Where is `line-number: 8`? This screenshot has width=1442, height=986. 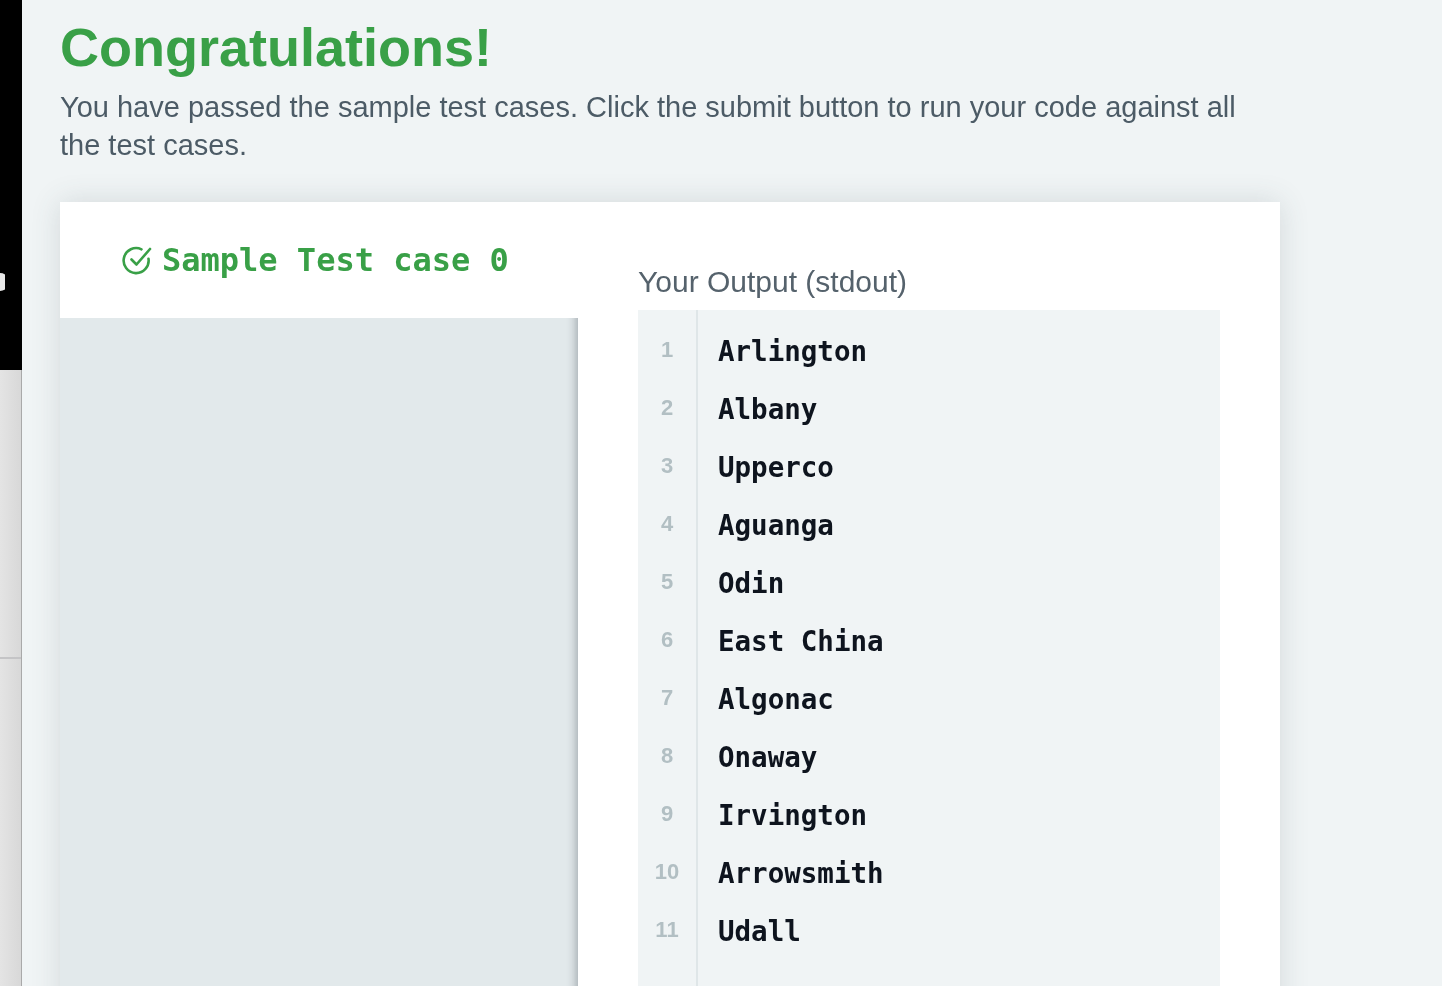 line-number: 8 is located at coordinates (667, 756).